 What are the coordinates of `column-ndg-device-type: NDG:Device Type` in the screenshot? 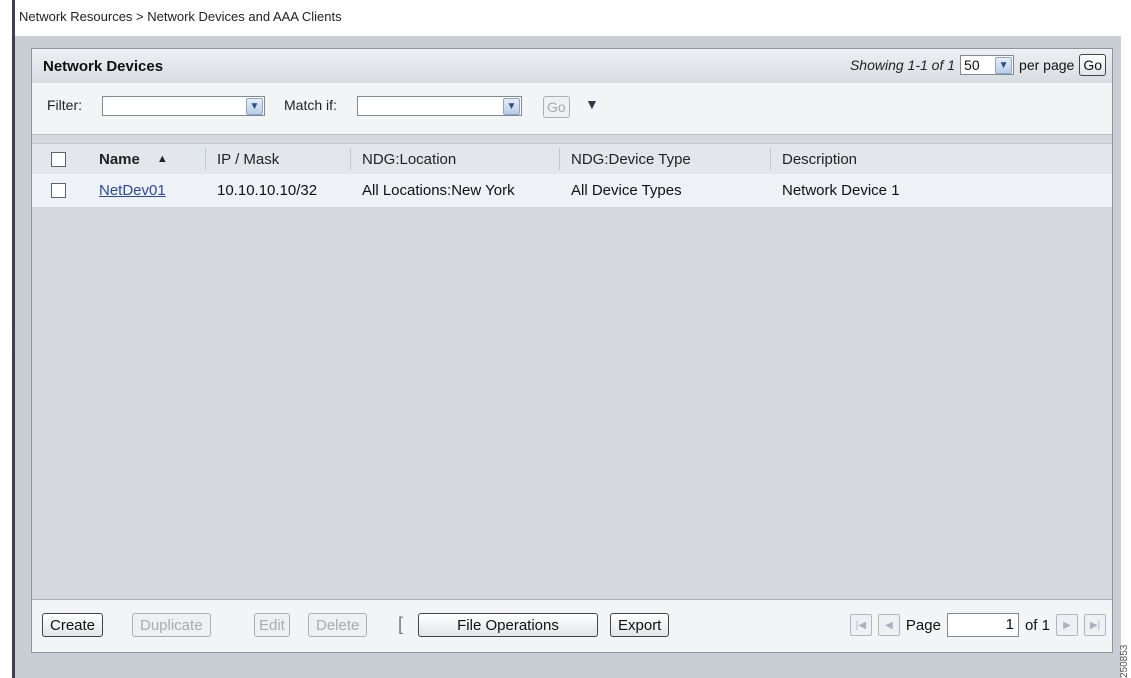 It's located at (631, 159).